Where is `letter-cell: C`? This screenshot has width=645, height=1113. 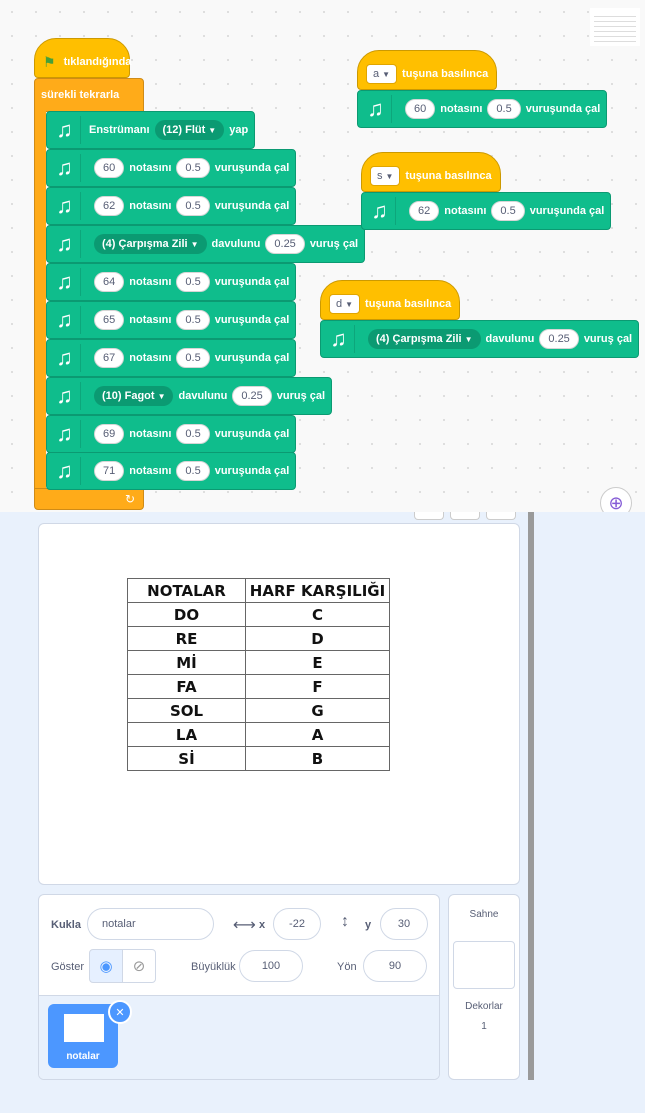 letter-cell: C is located at coordinates (317, 614).